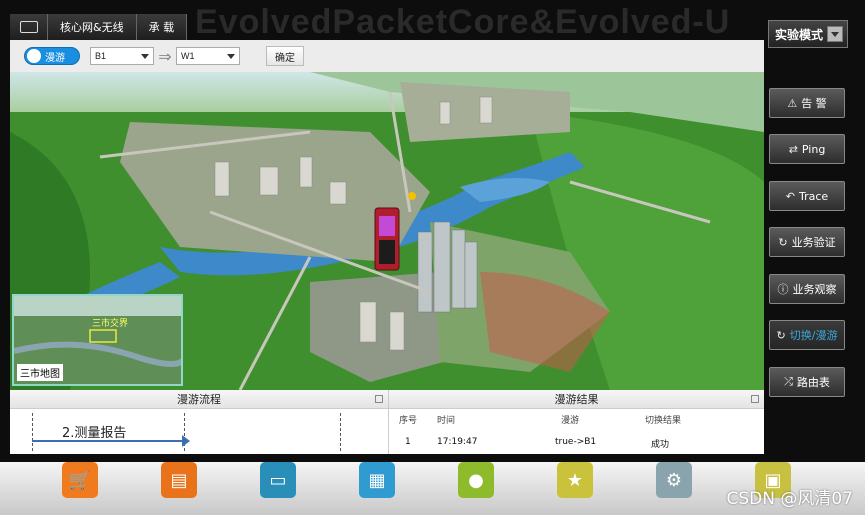 The width and height of the screenshot is (865, 515). What do you see at coordinates (94, 433) in the screenshot?
I see `flow-step-label: 2.测量报告` at bounding box center [94, 433].